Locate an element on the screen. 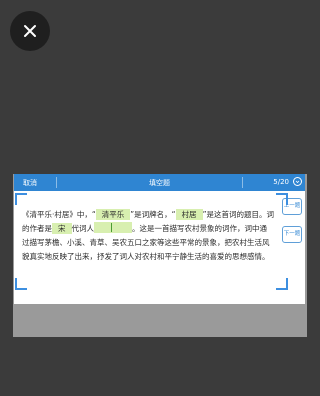 This screenshot has height=396, width=320. quiz-header: 取消 填空题 5/20 is located at coordinates (159, 182).